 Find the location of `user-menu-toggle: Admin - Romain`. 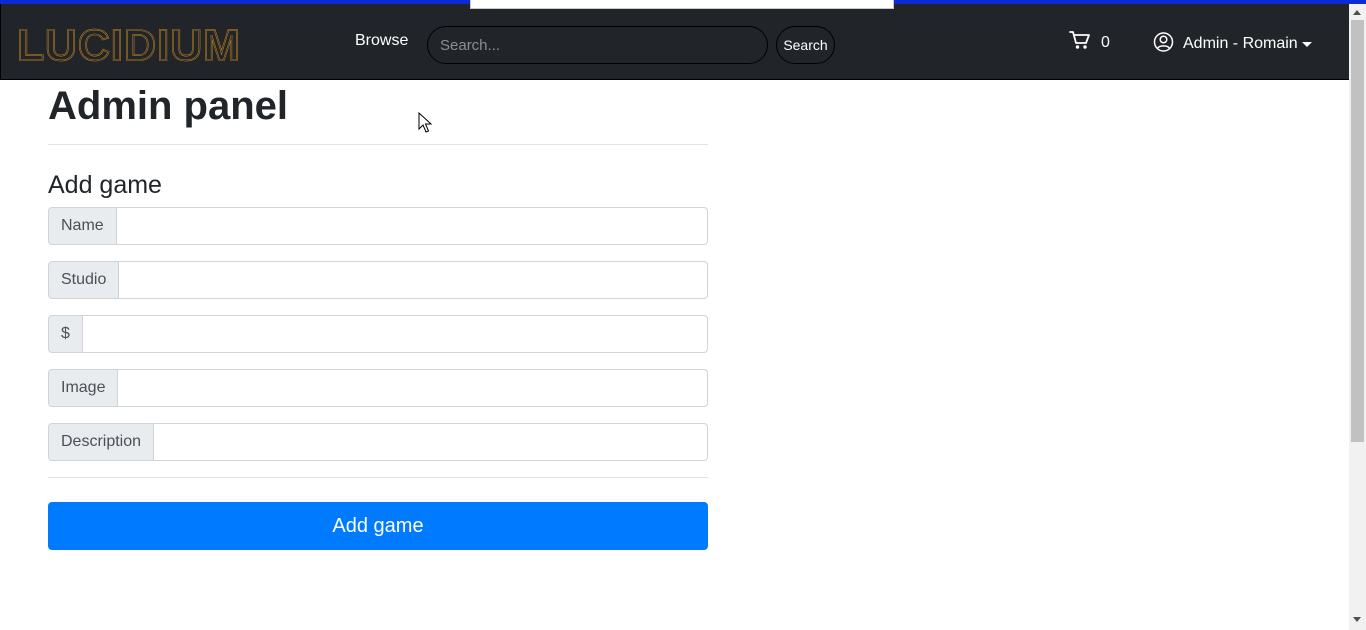

user-menu-toggle: Admin - Romain is located at coordinates (1232, 44).